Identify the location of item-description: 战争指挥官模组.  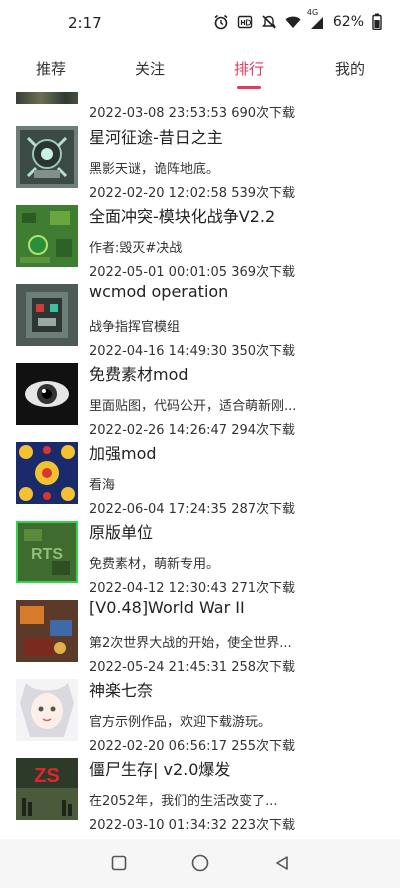
(135, 327).